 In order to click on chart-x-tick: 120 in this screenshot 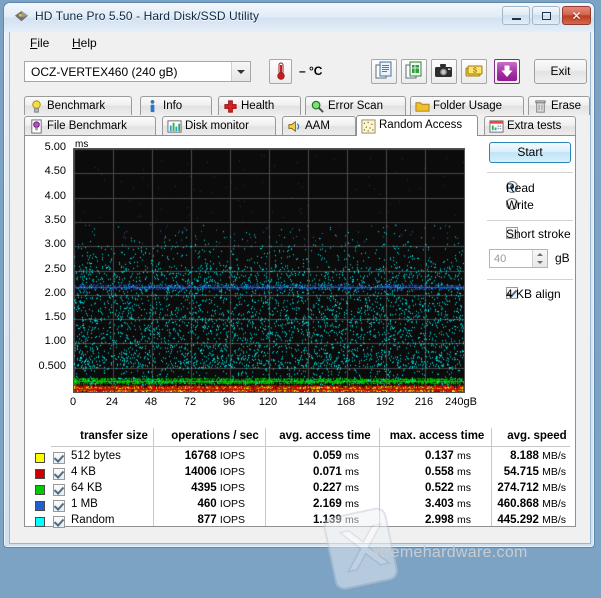, I will do `click(268, 402)`.